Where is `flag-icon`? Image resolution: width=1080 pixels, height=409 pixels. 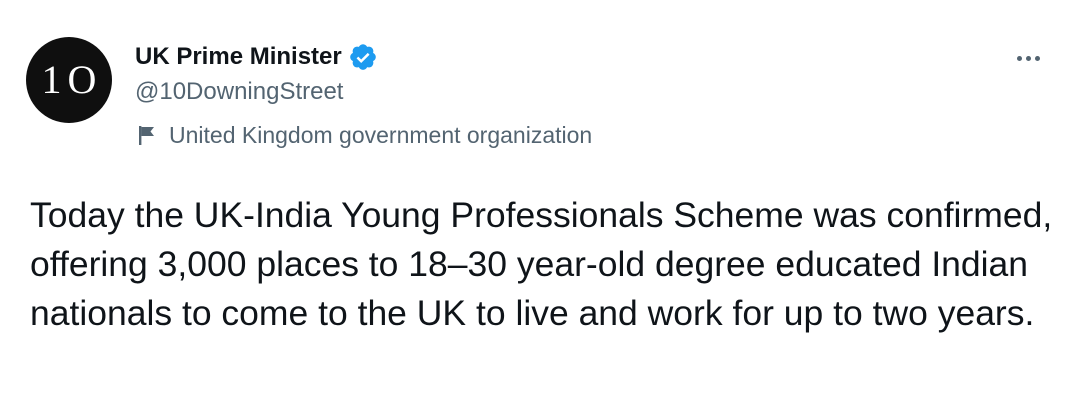 flag-icon is located at coordinates (146, 135).